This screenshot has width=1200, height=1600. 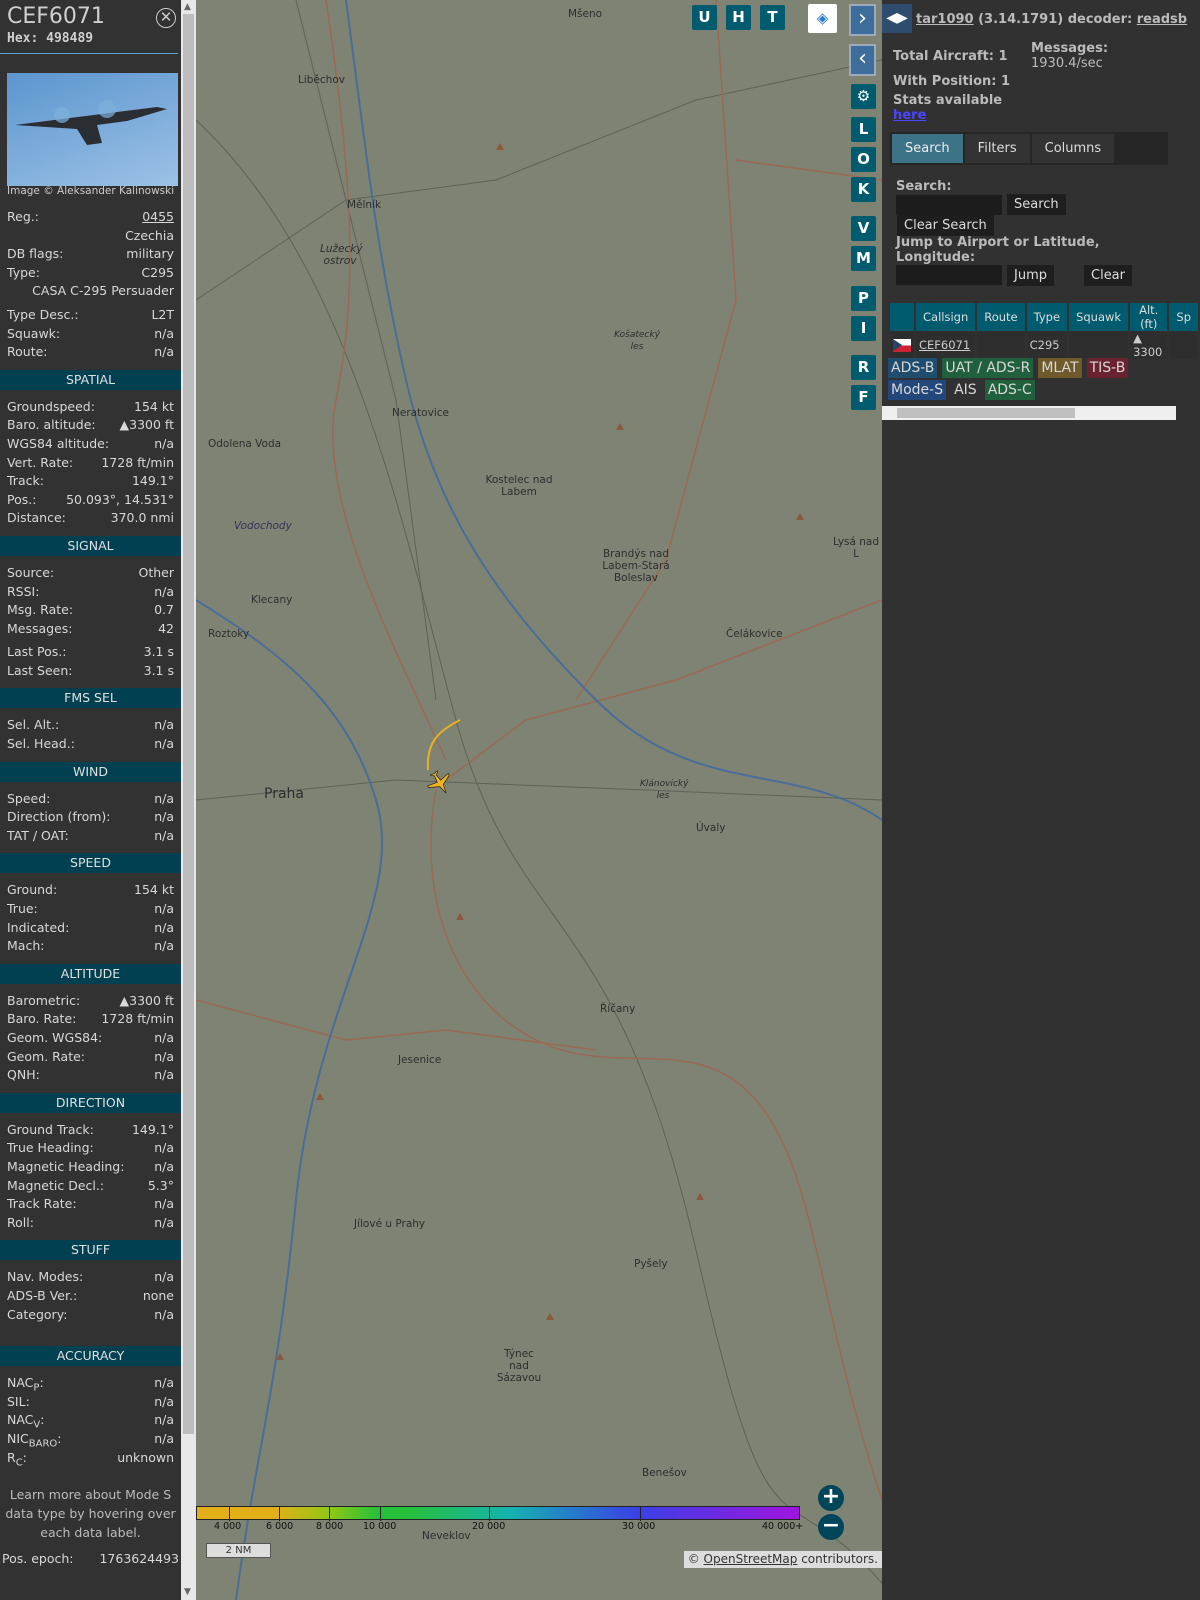 What do you see at coordinates (902, 317) in the screenshot?
I see `col-flag` at bounding box center [902, 317].